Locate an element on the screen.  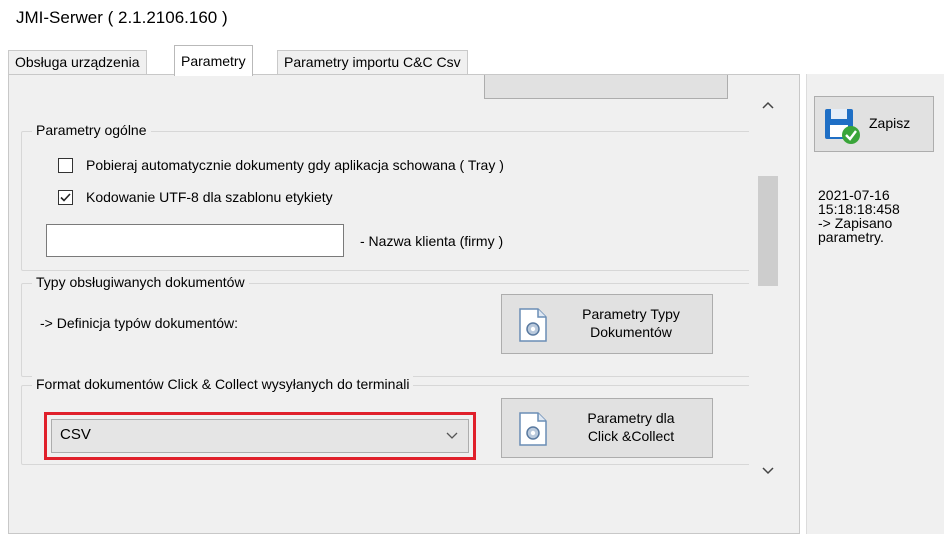
client-name-input is located at coordinates (195, 240).